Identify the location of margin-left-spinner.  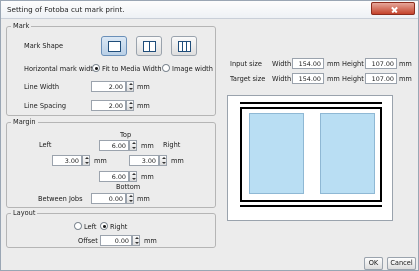
(86, 160).